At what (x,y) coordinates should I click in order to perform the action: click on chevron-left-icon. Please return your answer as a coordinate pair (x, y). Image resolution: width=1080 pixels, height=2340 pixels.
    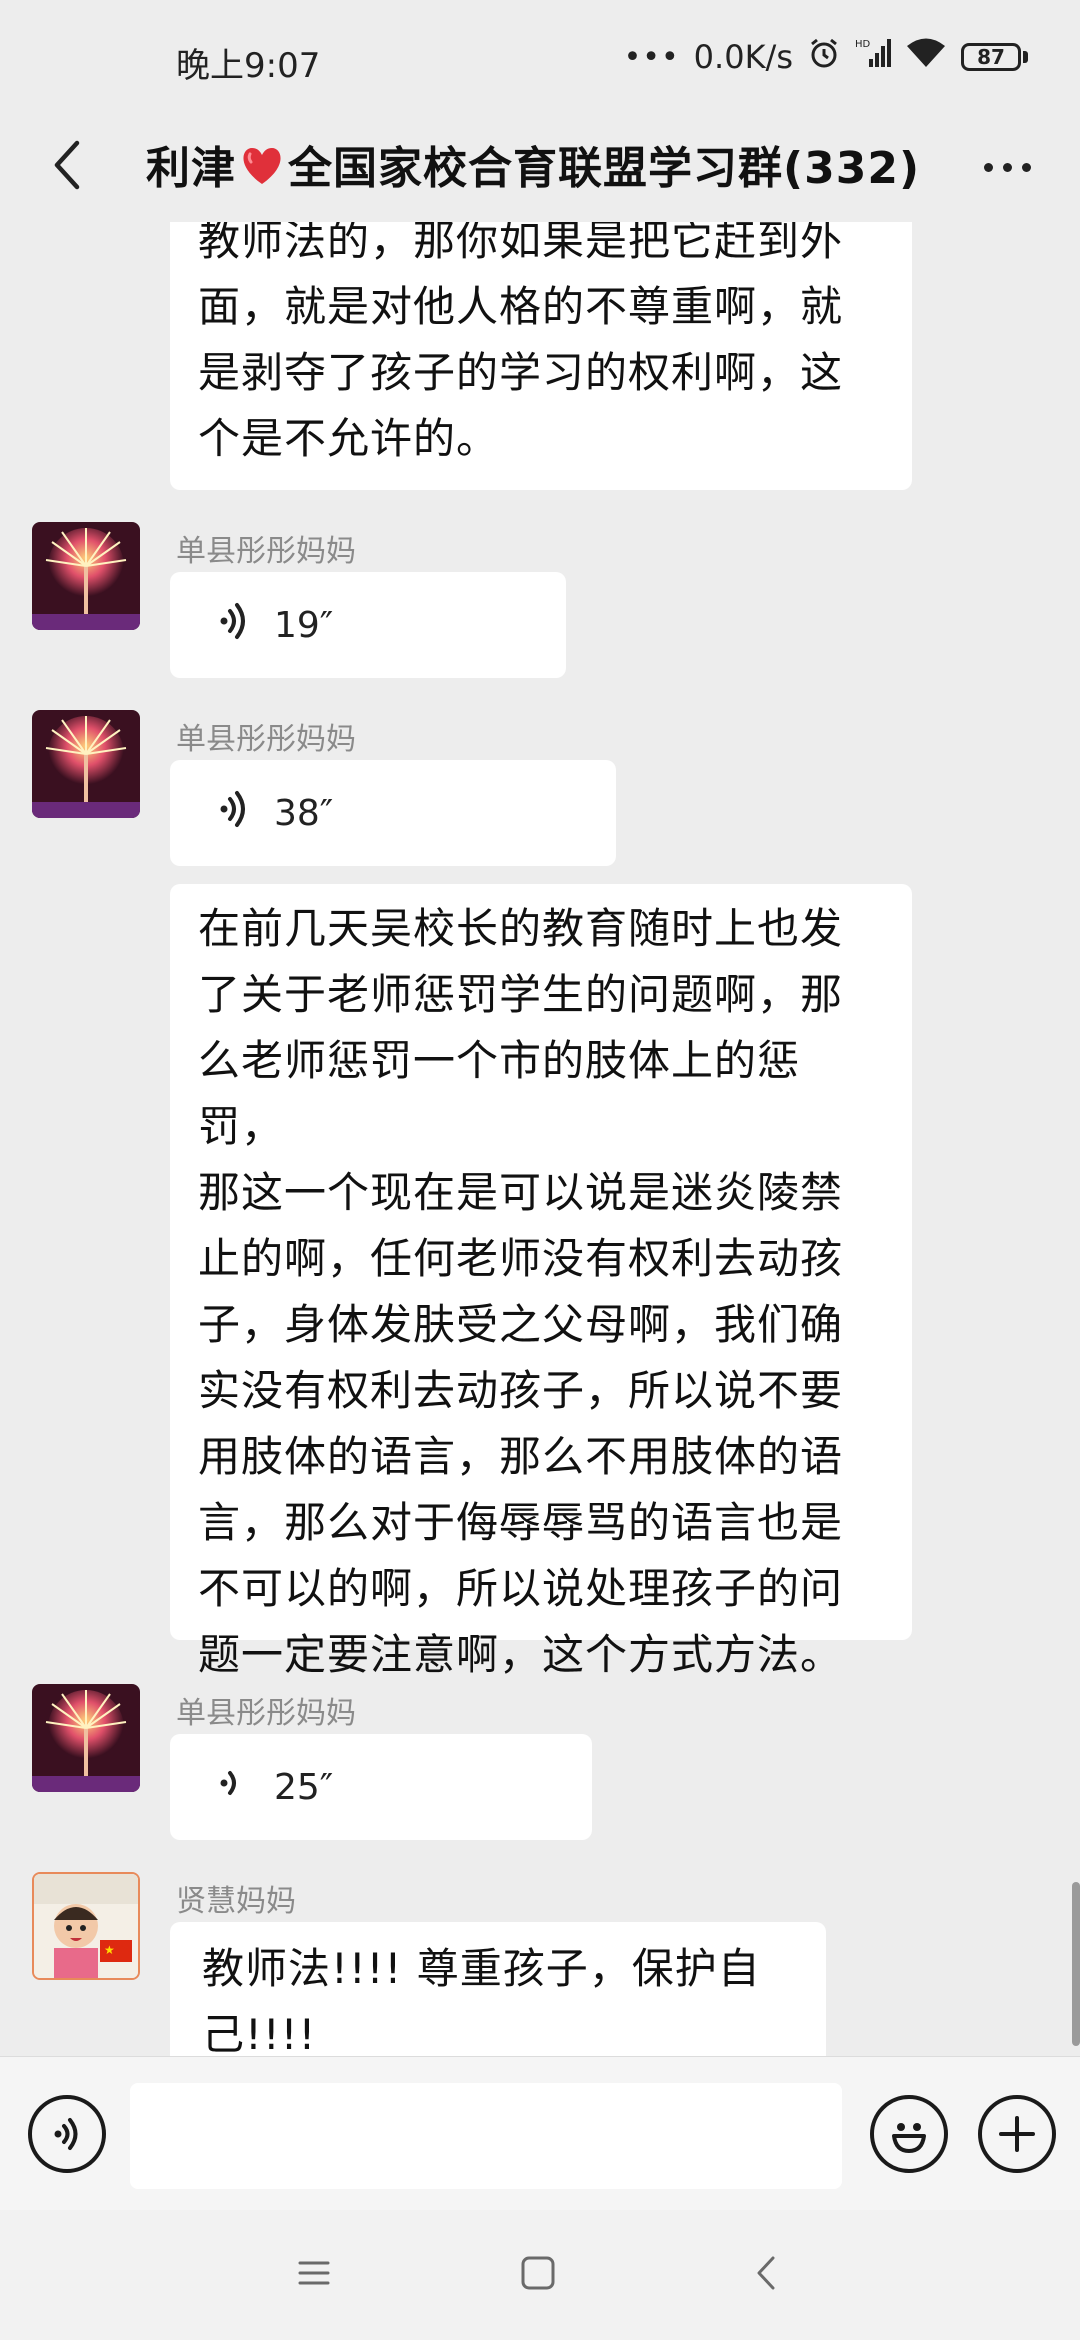
    Looking at the image, I should click on (67, 165).